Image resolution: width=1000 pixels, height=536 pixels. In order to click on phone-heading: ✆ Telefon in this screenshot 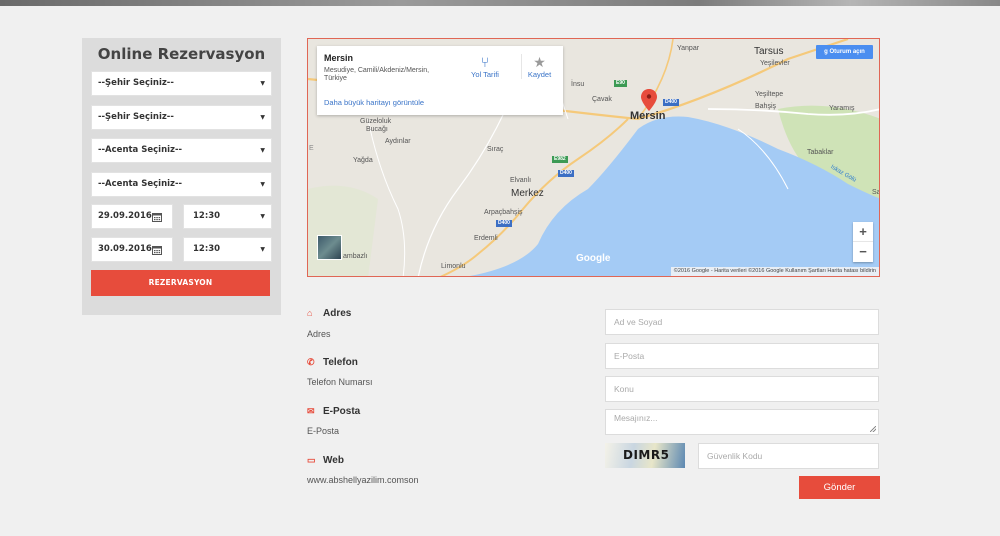, I will do `click(332, 362)`.